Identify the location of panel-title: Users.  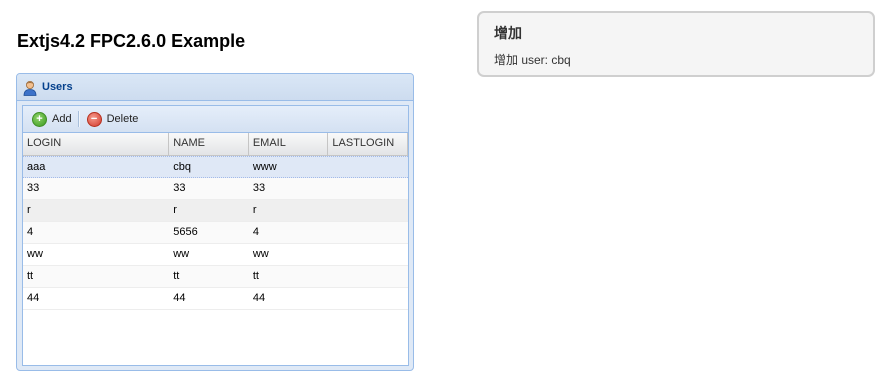
(57, 87).